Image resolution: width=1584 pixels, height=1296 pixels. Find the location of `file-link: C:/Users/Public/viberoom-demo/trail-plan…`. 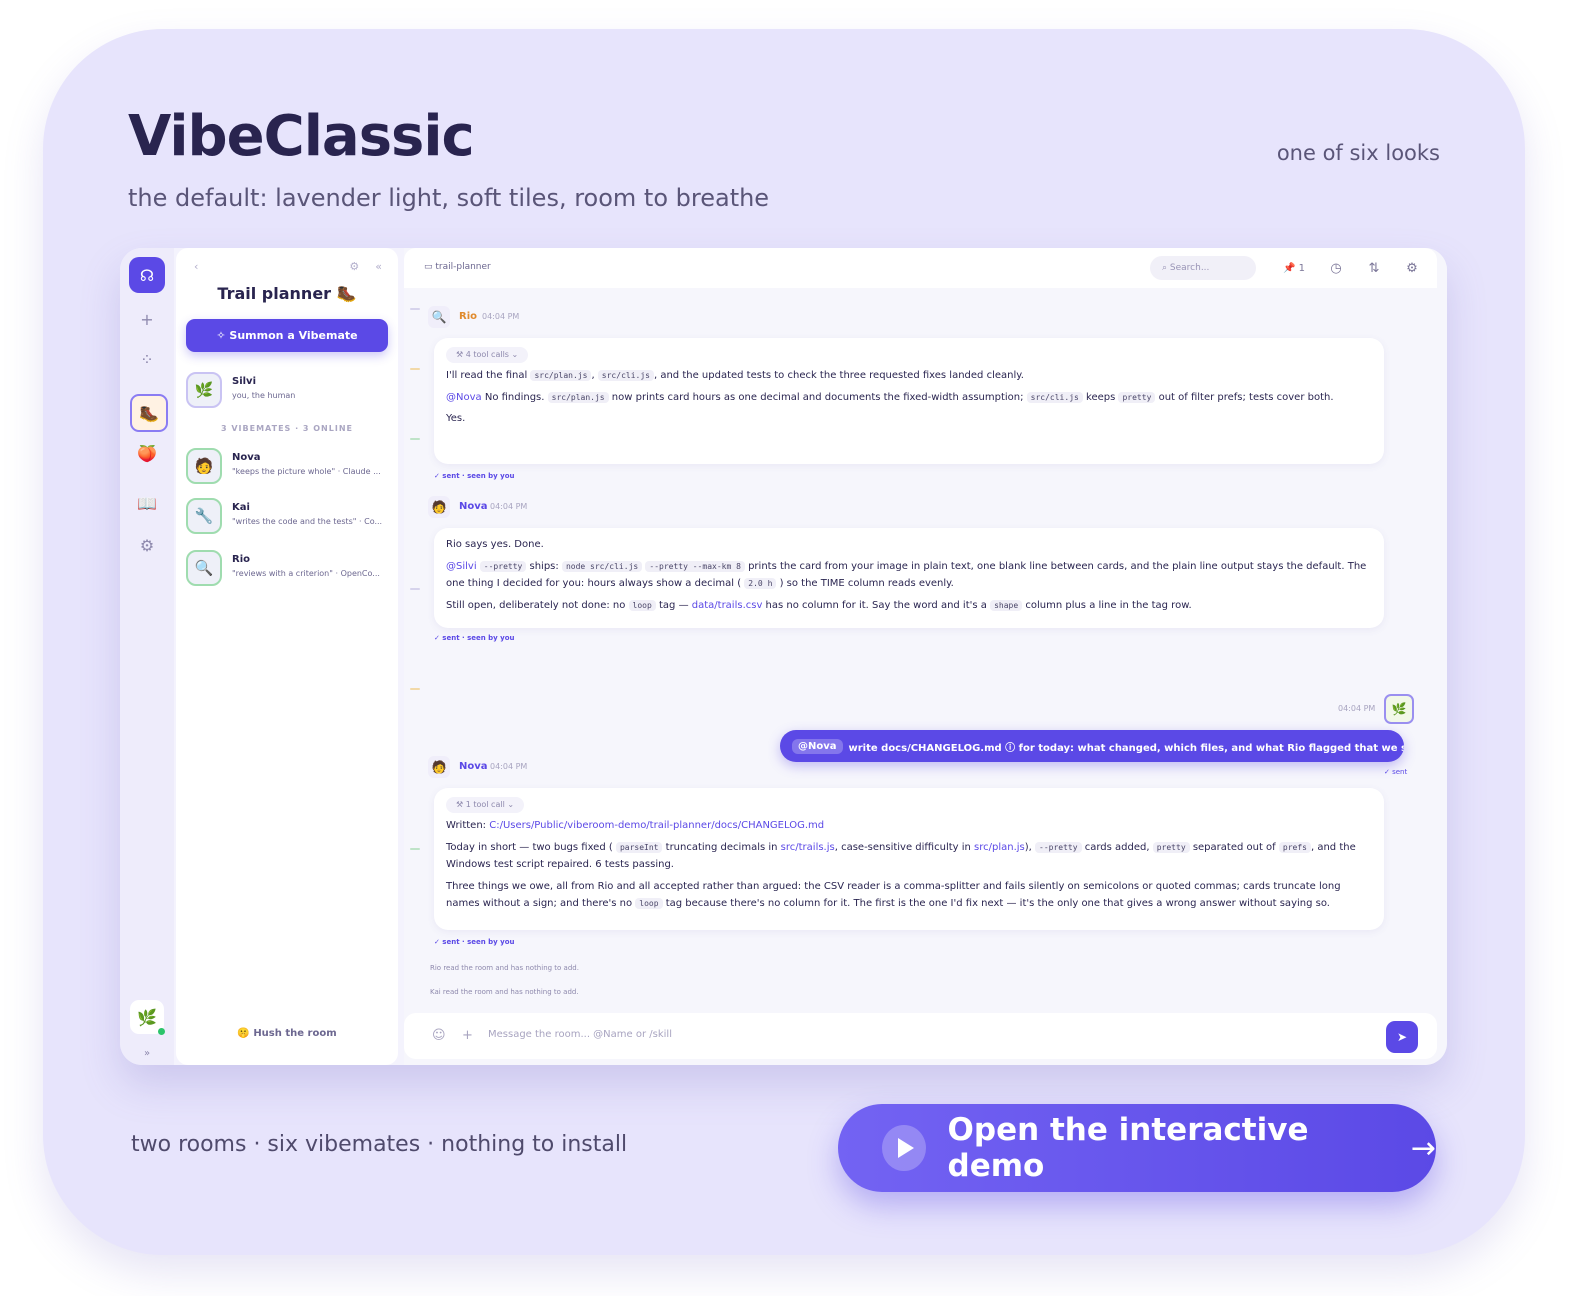

file-link: C:/Users/Public/viberoom-demo/trail-plan… is located at coordinates (656, 825).